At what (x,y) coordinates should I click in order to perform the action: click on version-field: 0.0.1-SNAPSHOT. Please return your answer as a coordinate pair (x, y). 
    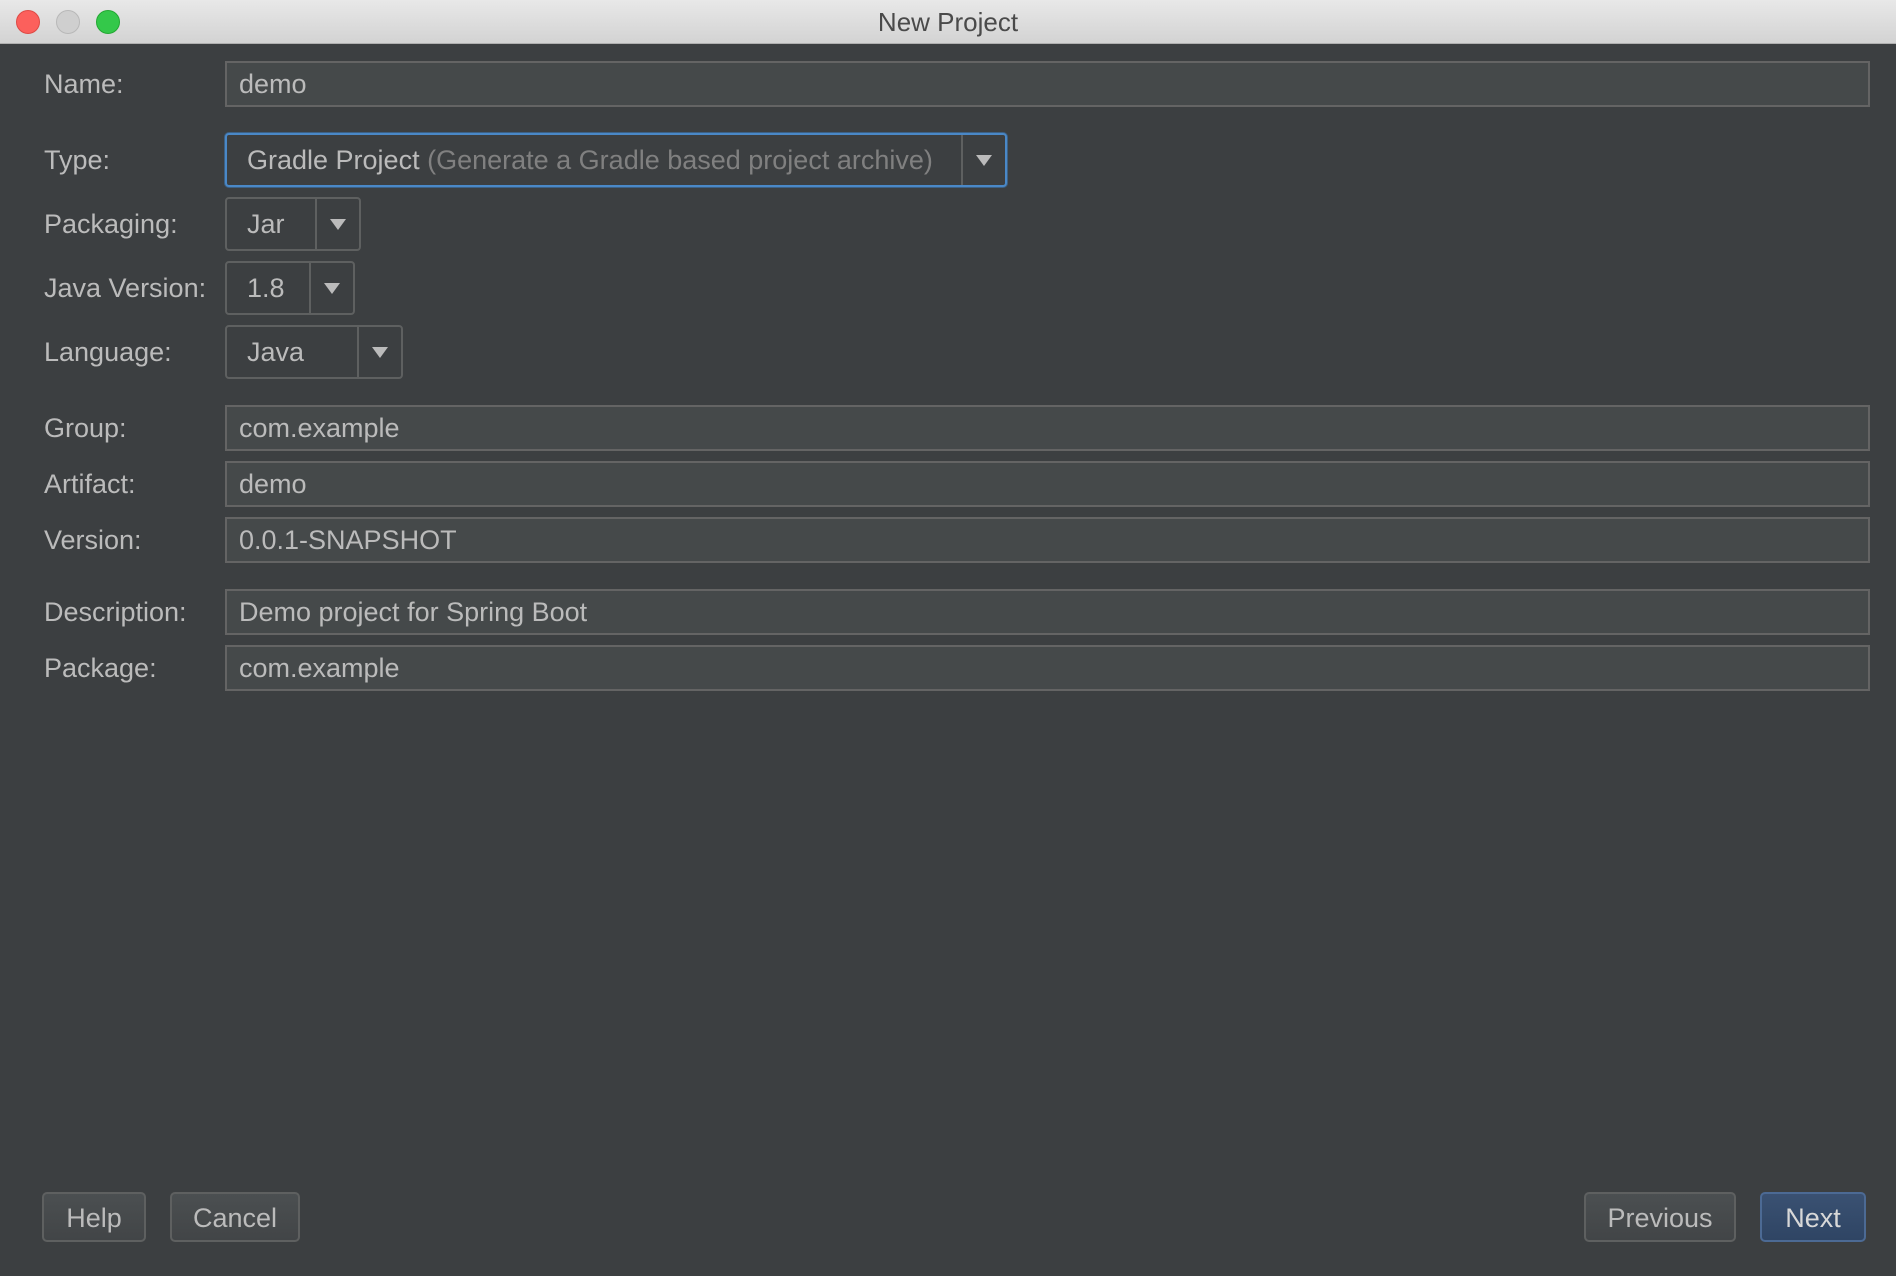
    Looking at the image, I should click on (1047, 540).